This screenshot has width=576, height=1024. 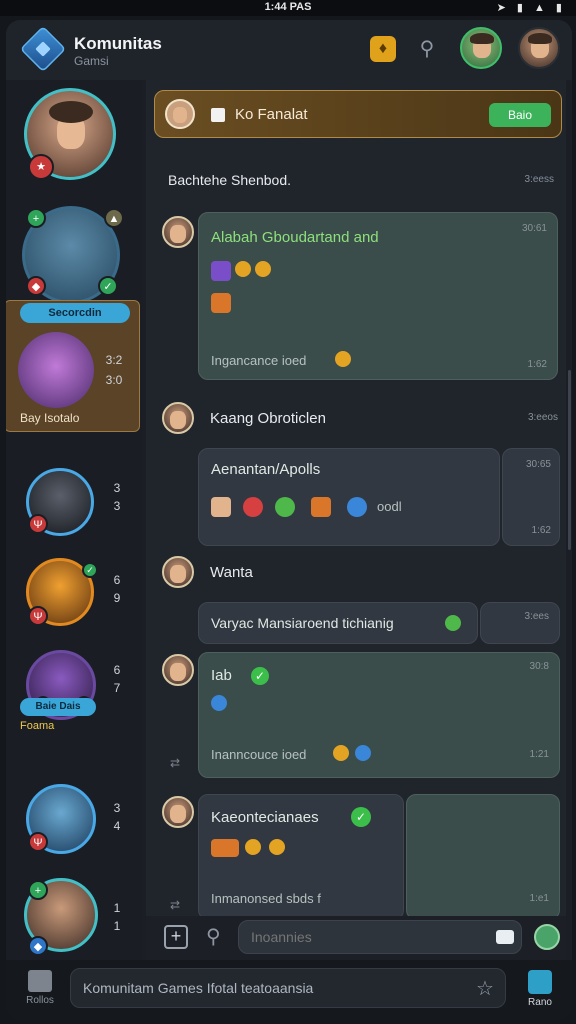 I want to click on trophy-icon, so click(x=343, y=359).